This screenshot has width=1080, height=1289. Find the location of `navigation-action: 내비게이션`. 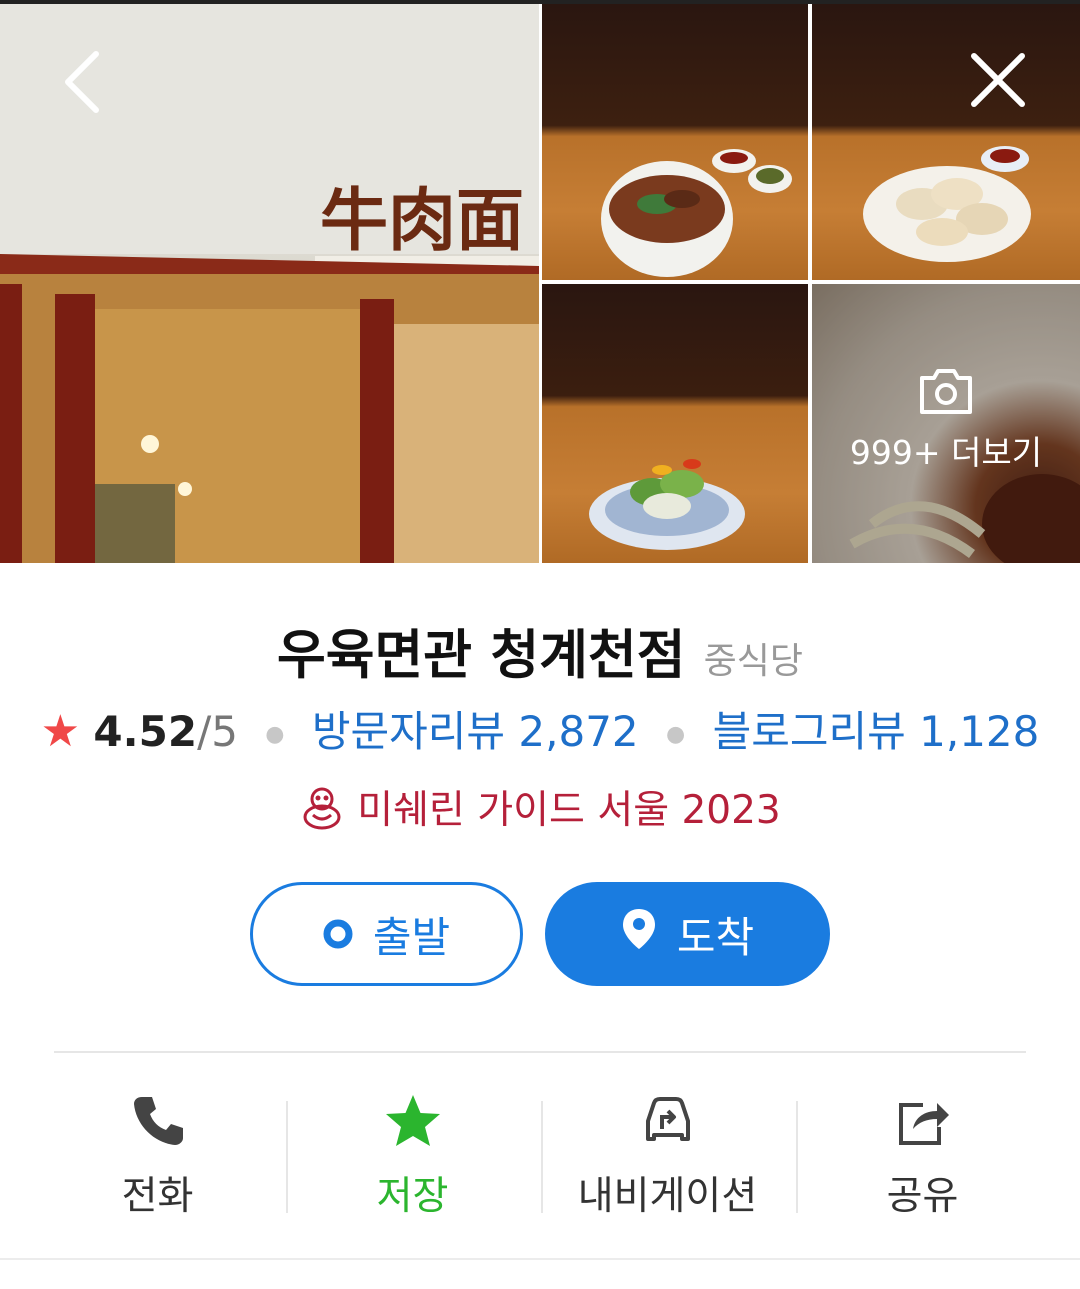

navigation-action: 내비게이션 is located at coordinates (667, 1156).